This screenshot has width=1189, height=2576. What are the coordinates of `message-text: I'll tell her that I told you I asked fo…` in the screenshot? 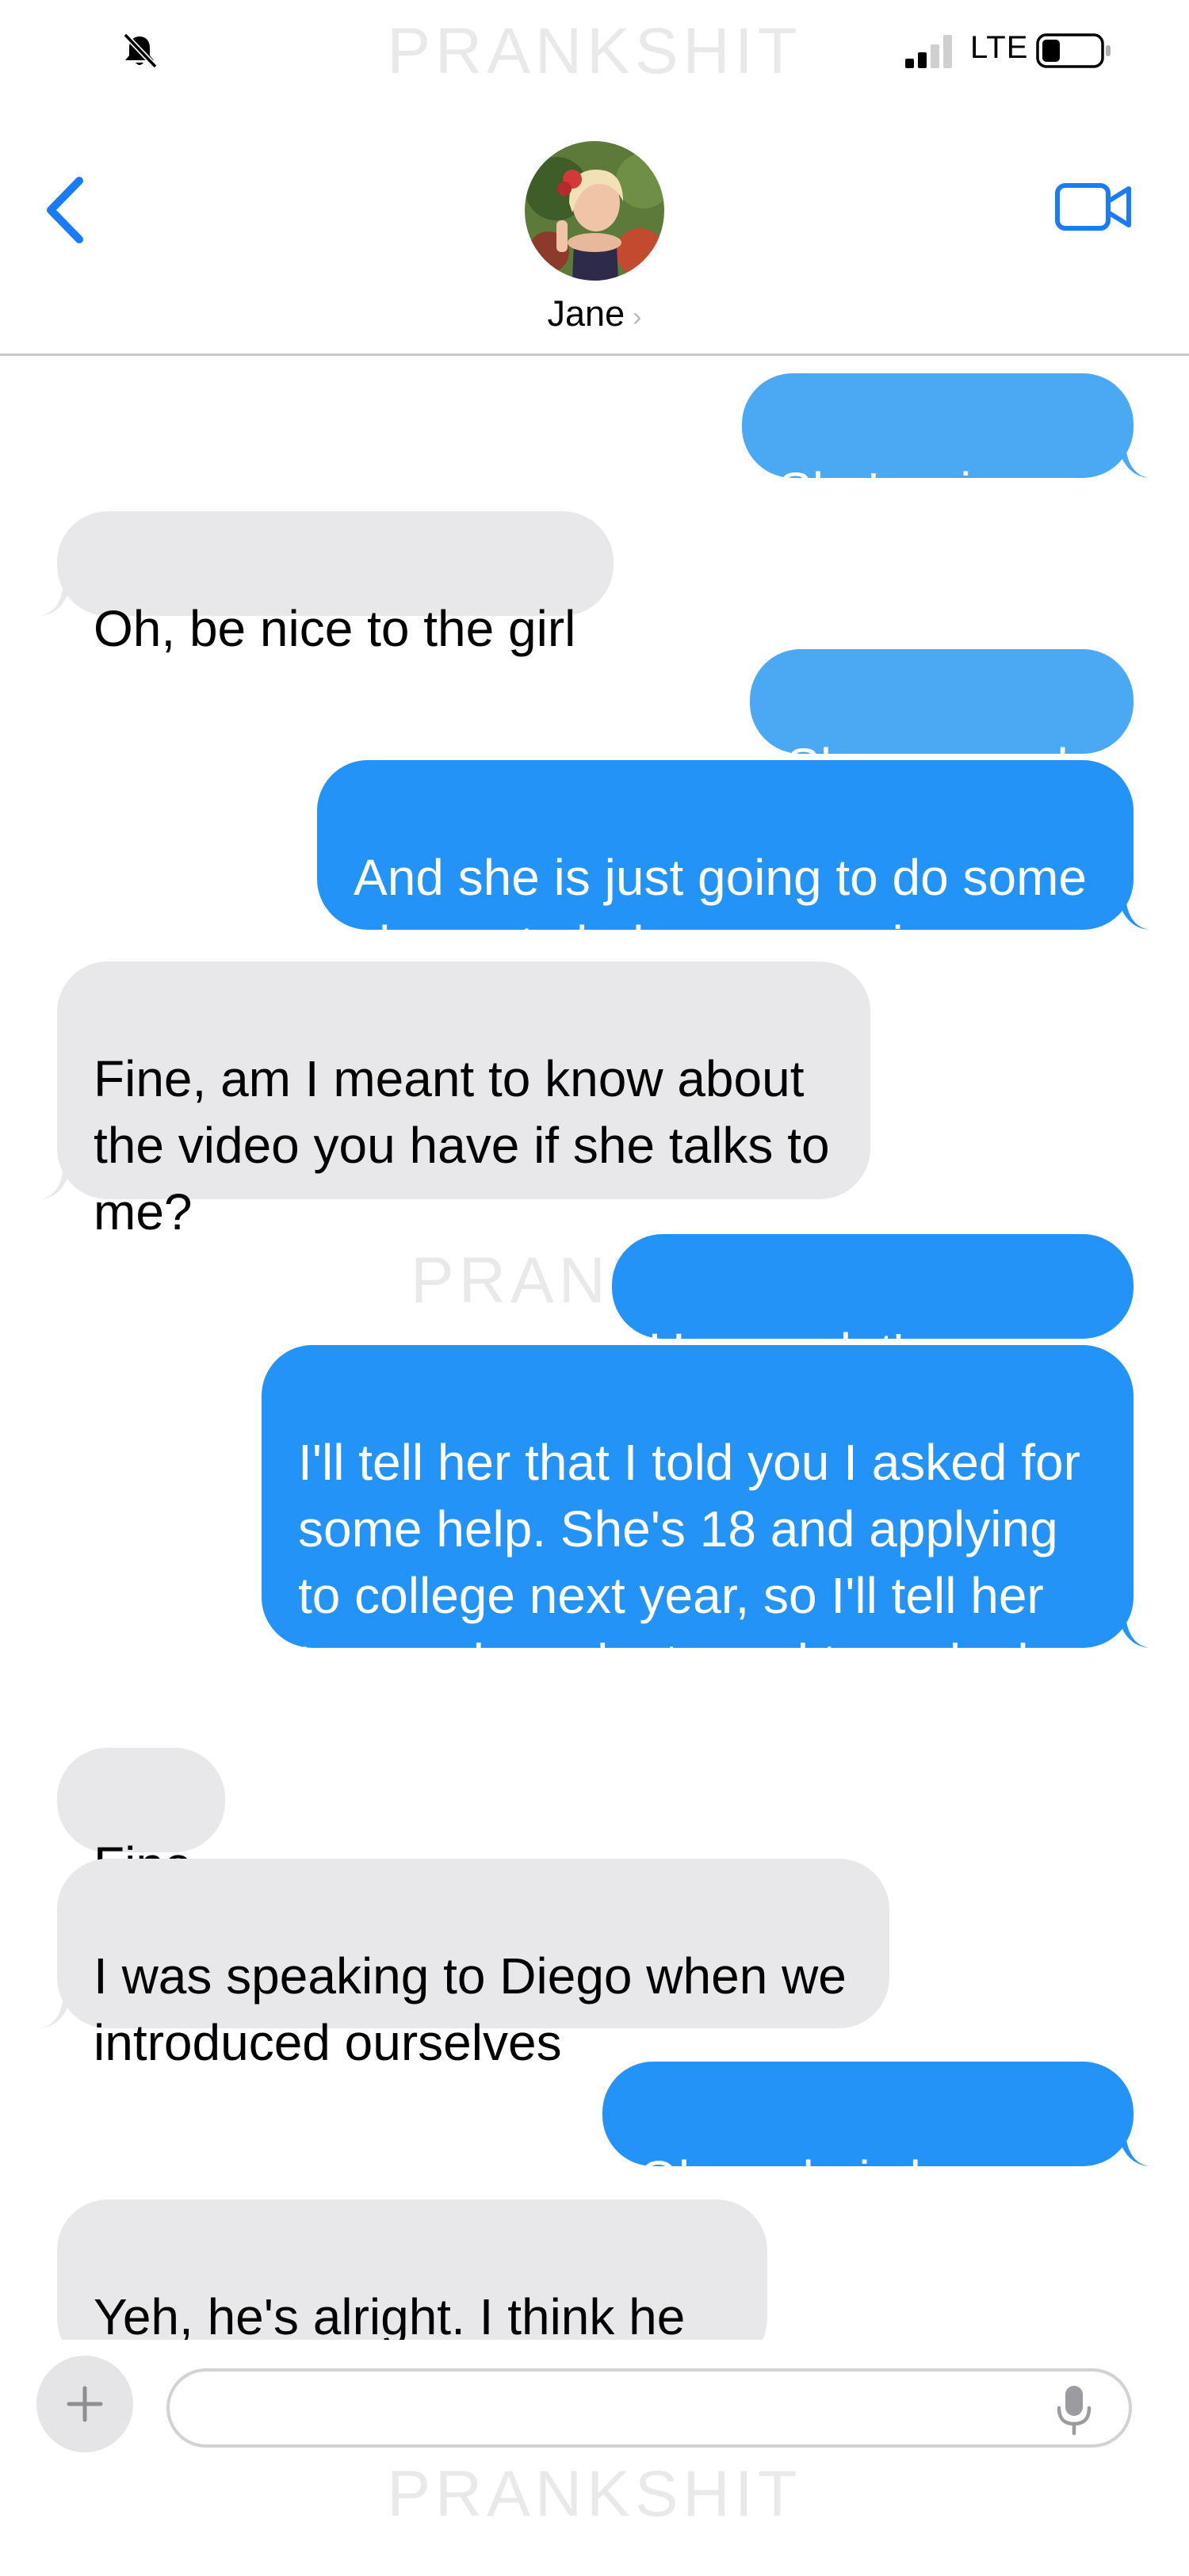 It's located at (694, 1595).